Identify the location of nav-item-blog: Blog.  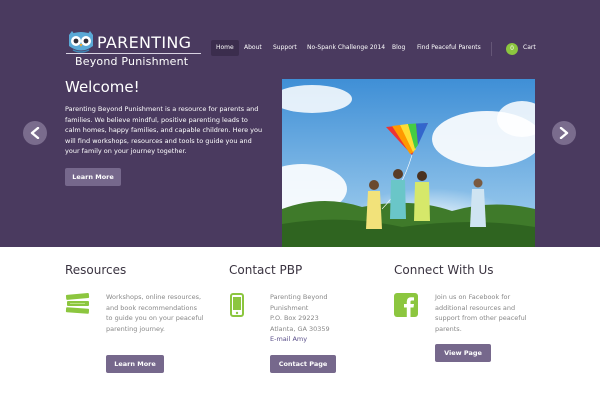
(398, 48).